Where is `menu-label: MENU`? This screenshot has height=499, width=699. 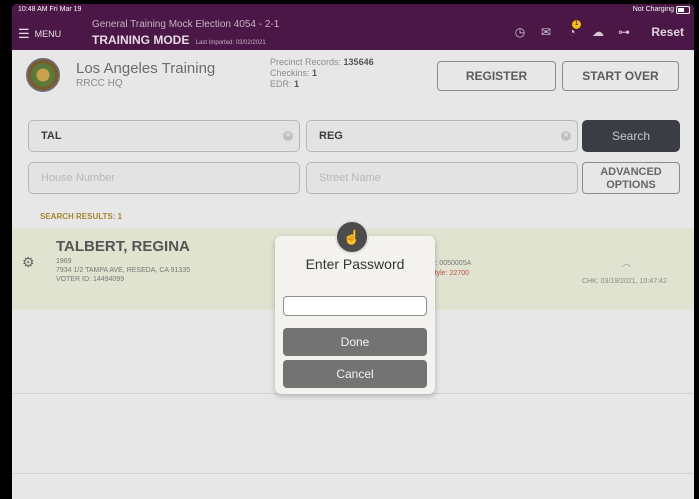
menu-label: MENU is located at coordinates (48, 34).